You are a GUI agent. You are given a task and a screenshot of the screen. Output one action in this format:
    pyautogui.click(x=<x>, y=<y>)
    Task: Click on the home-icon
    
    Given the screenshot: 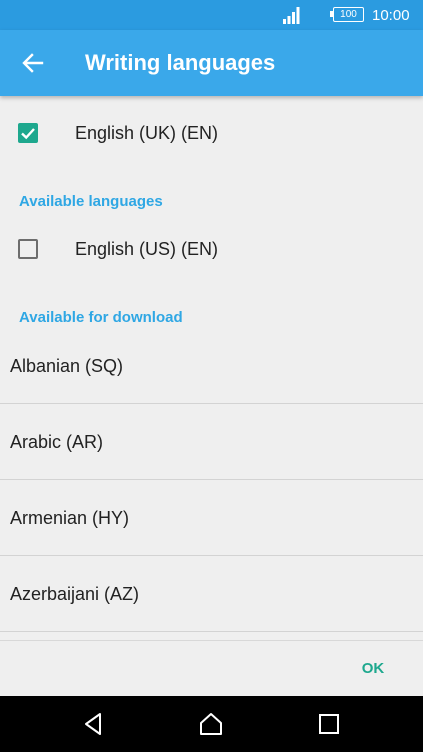 What is the action you would take?
    pyautogui.click(x=211, y=724)
    